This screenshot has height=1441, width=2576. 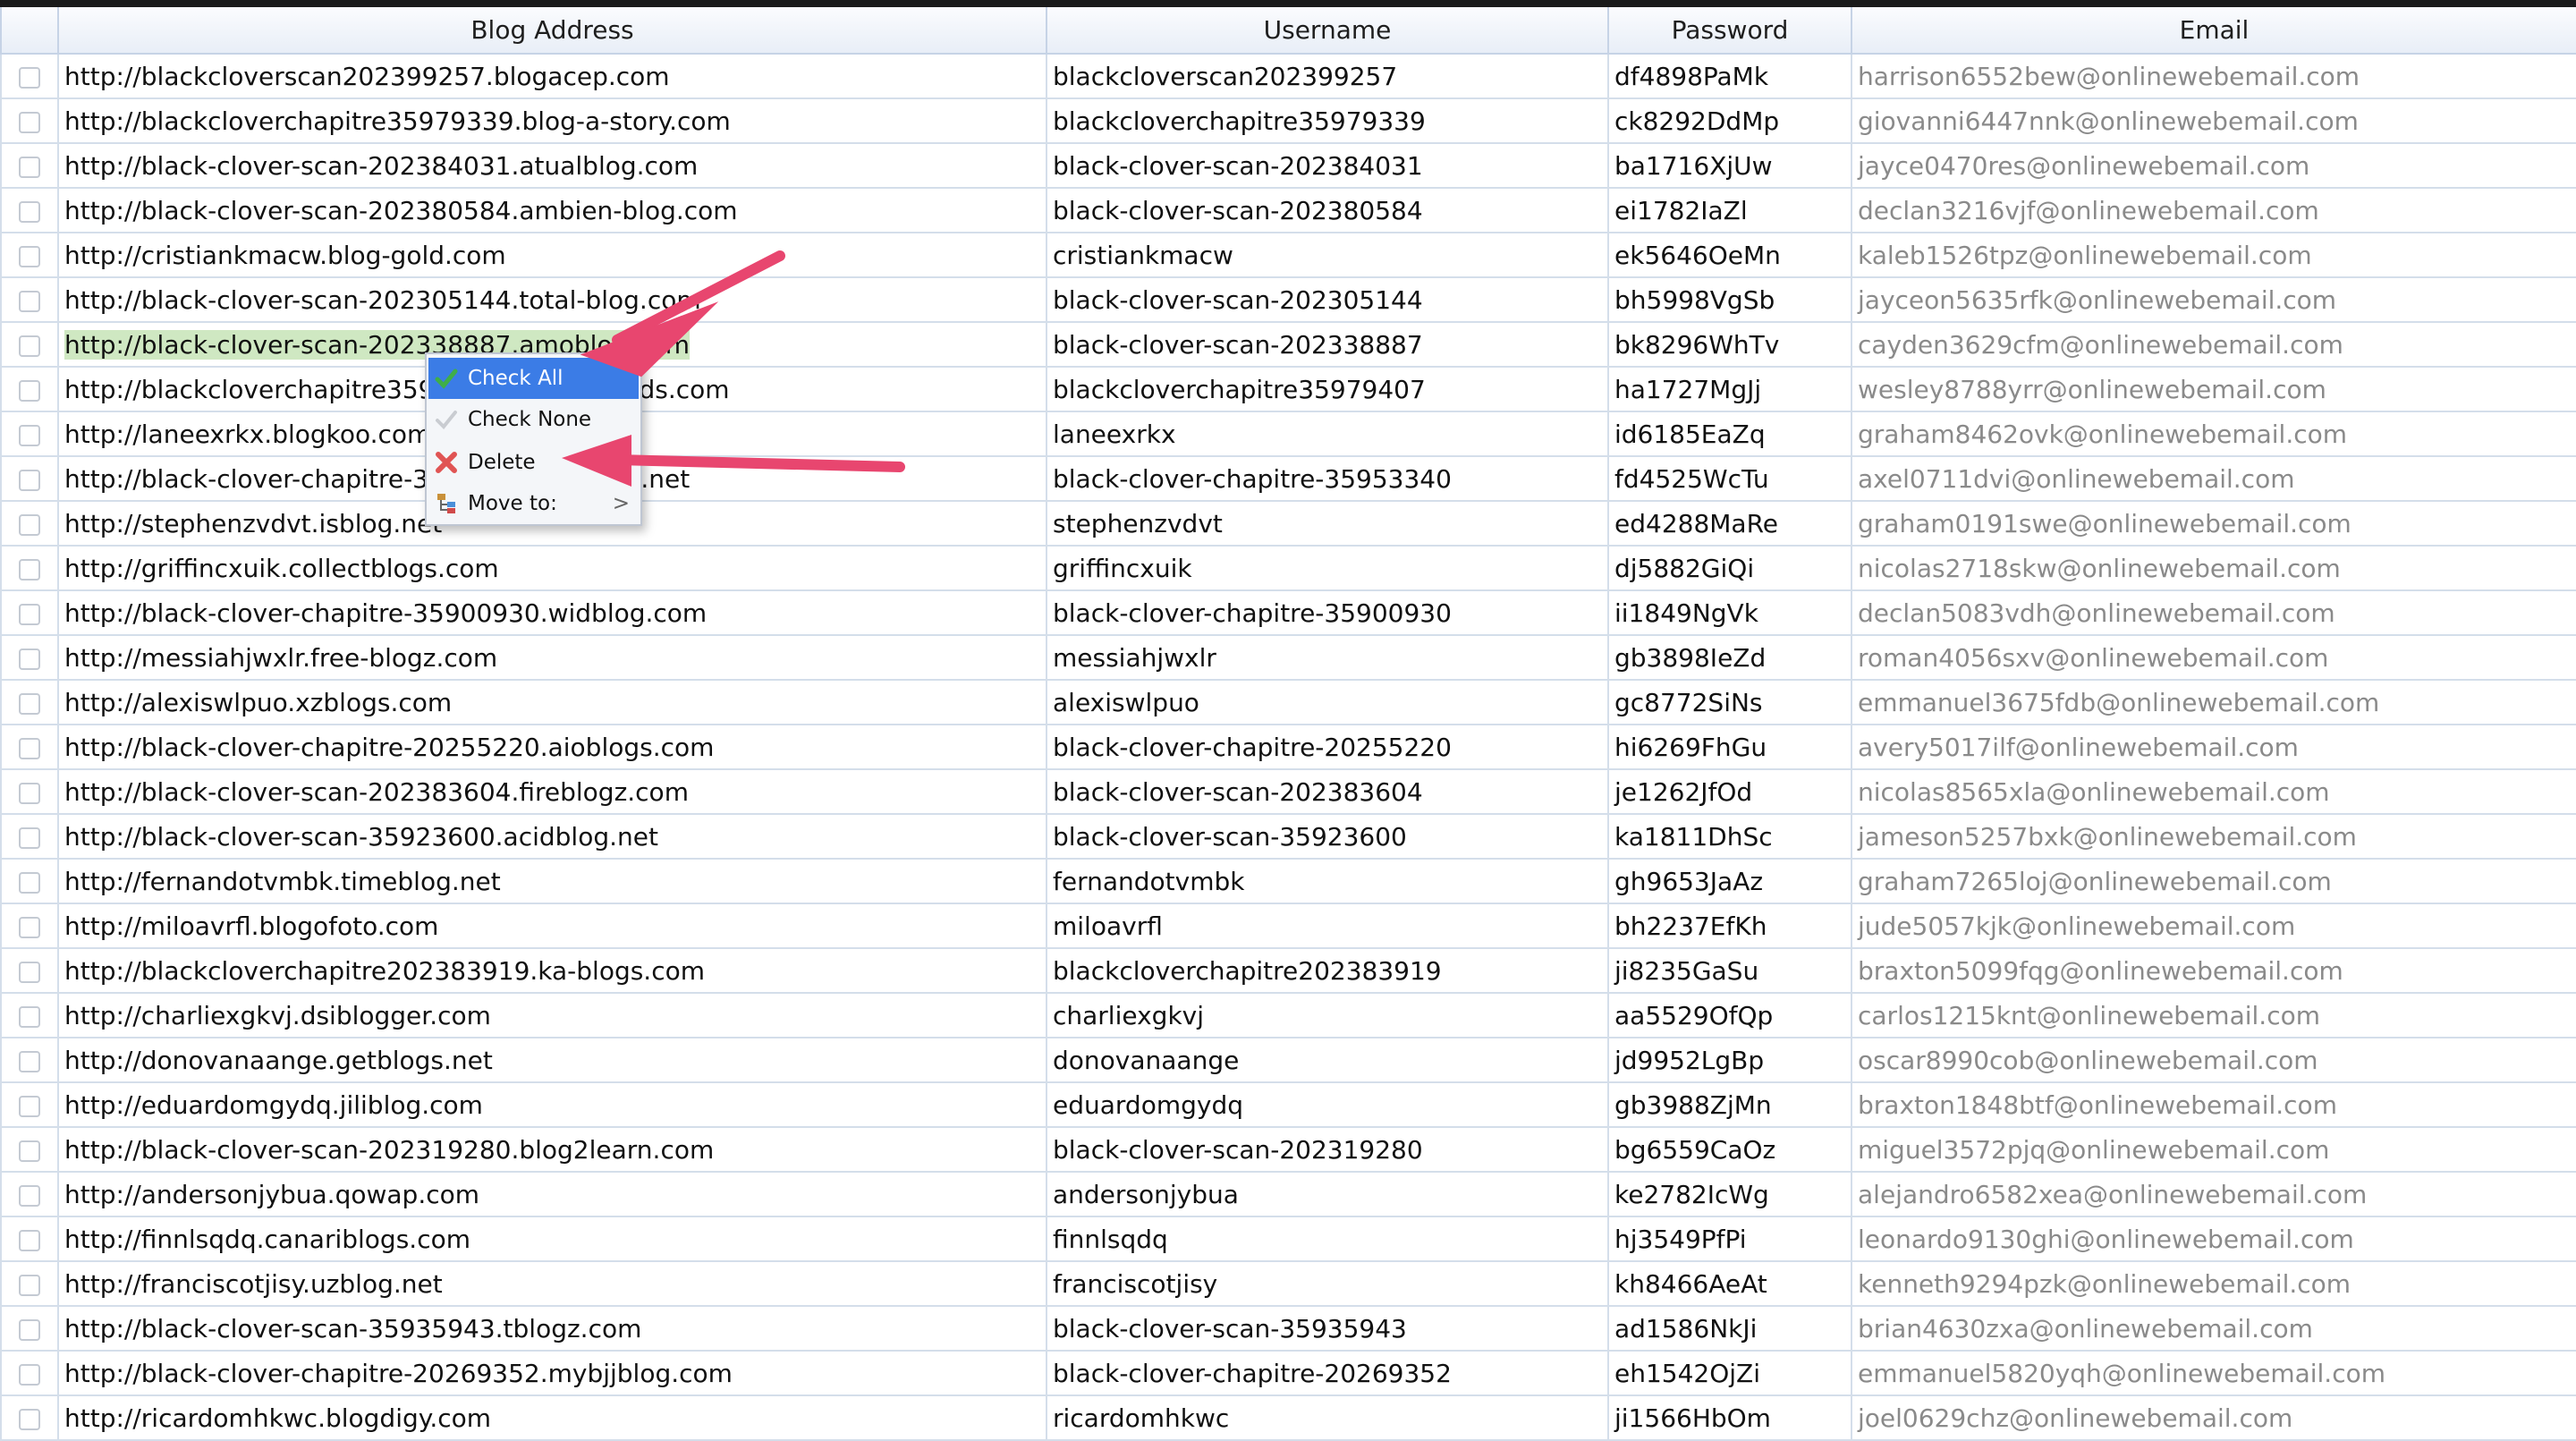 I want to click on email-cell: harrison6552bew@onlinewebemail.com, so click(x=2213, y=76).